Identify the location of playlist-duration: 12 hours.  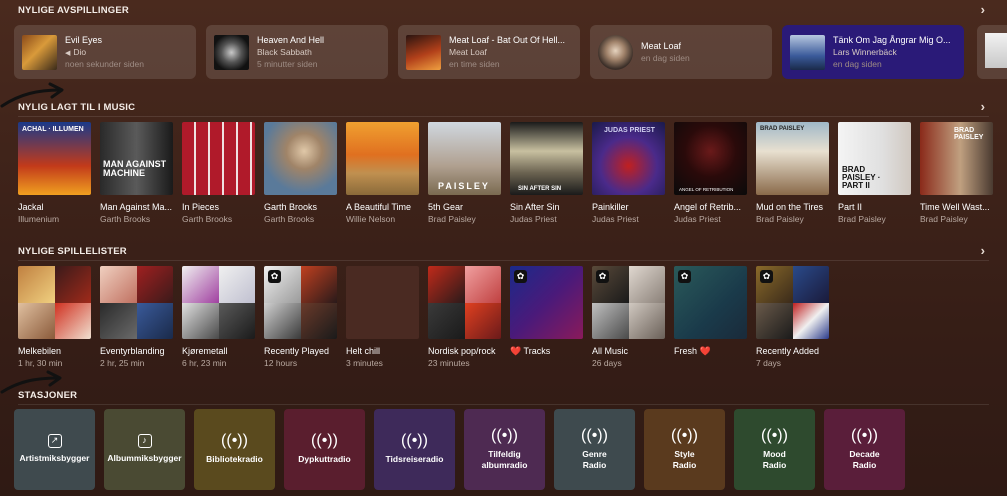
(281, 363).